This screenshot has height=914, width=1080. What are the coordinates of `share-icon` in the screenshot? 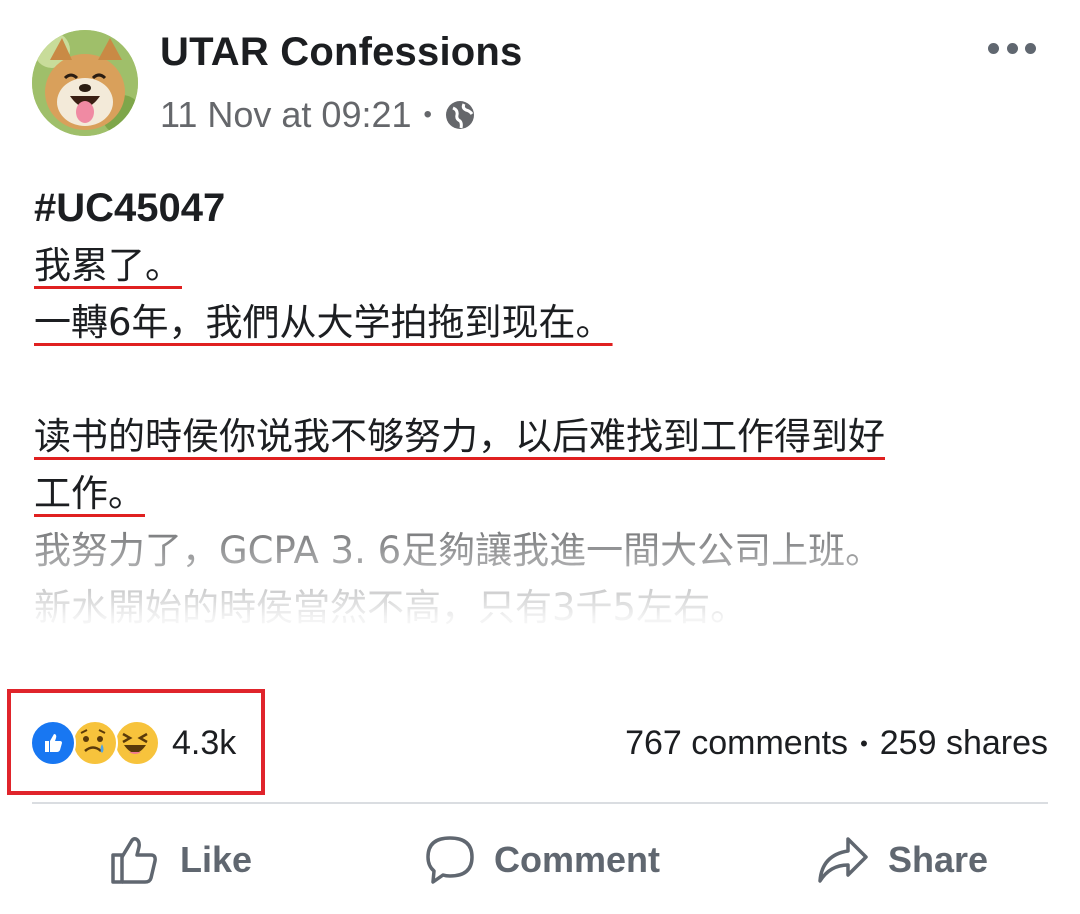 It's located at (843, 860).